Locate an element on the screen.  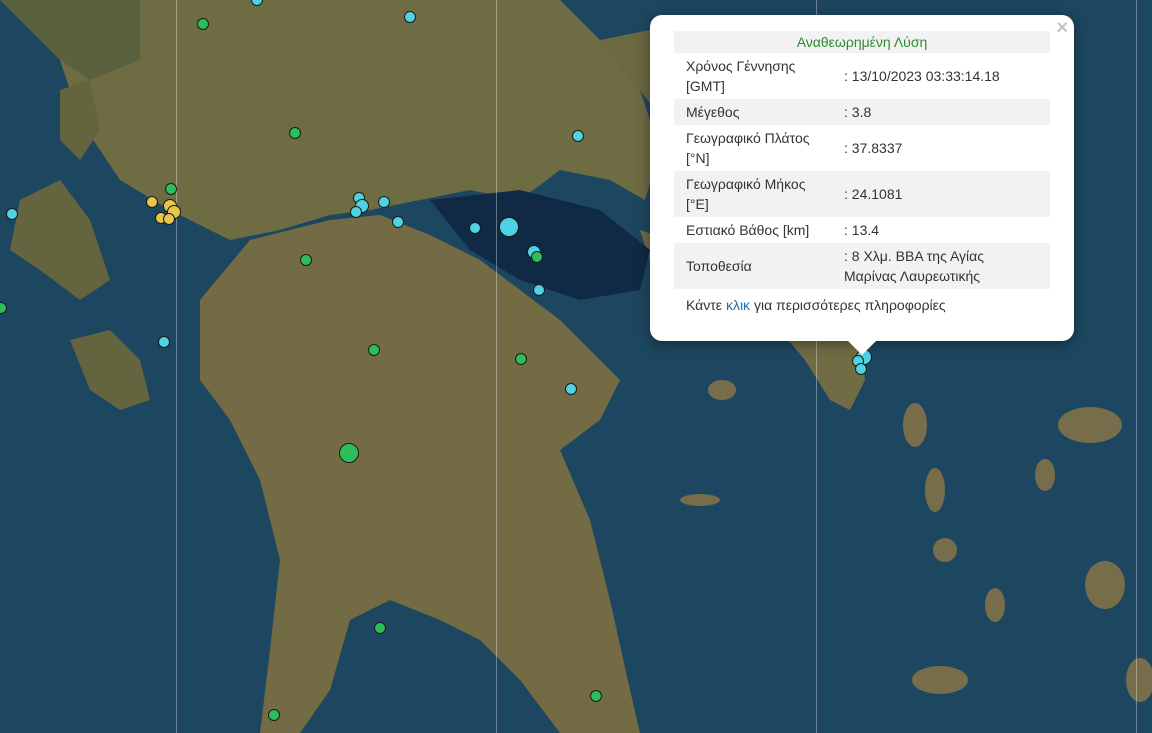
row-label: Τοποθεσία is located at coordinates (753, 266).